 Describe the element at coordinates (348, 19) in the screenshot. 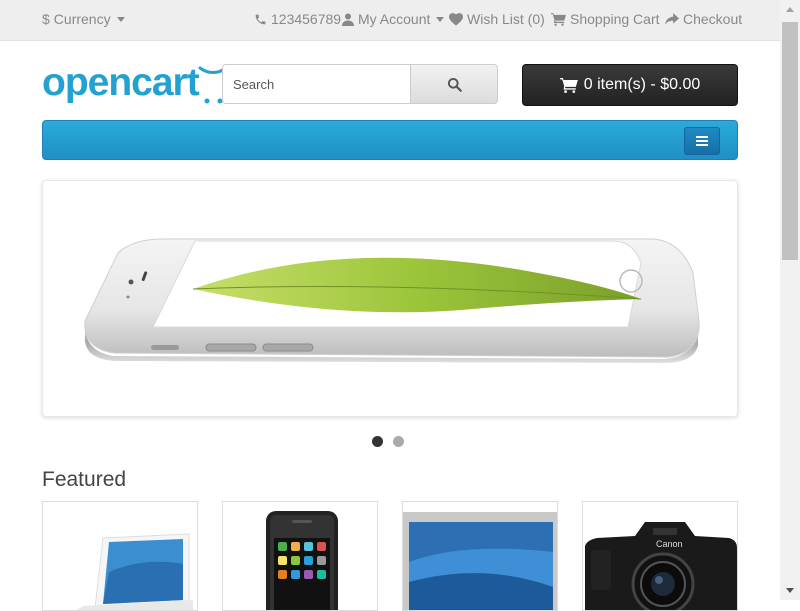

I see `user-icon` at that location.